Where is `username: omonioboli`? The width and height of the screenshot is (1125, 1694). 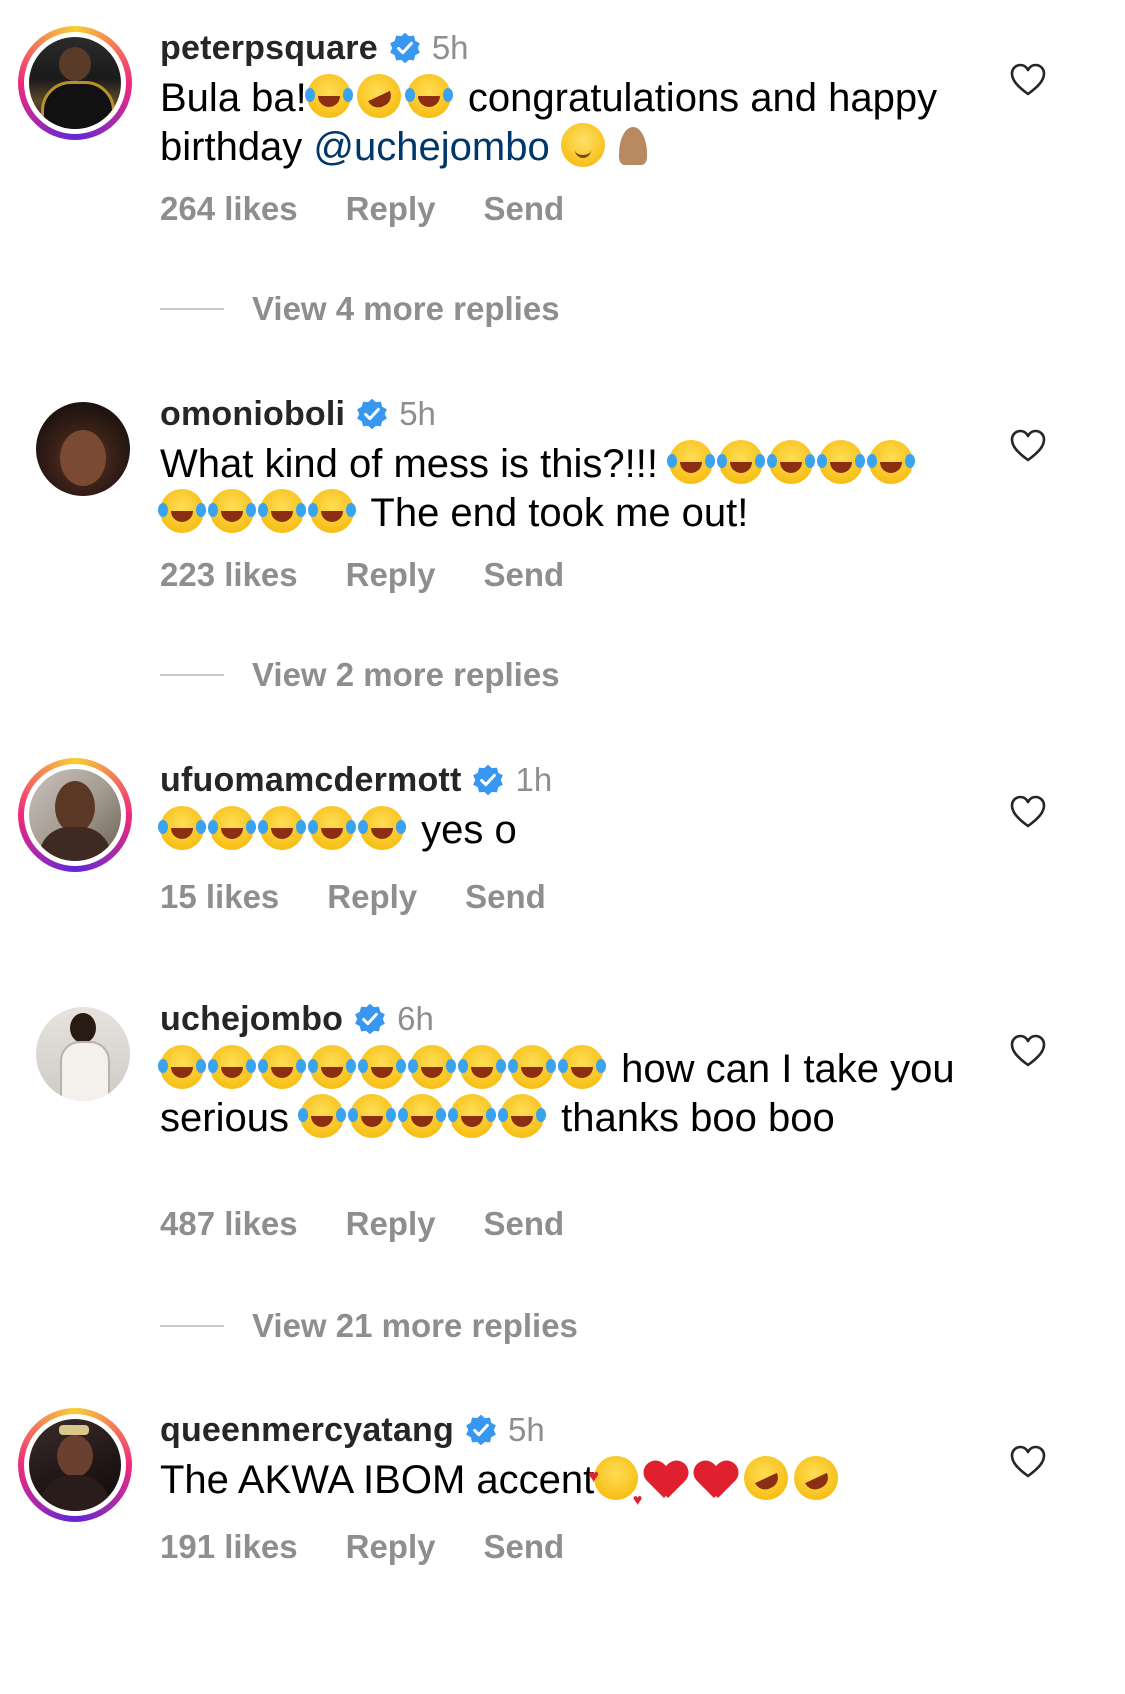
username: omonioboli is located at coordinates (252, 414).